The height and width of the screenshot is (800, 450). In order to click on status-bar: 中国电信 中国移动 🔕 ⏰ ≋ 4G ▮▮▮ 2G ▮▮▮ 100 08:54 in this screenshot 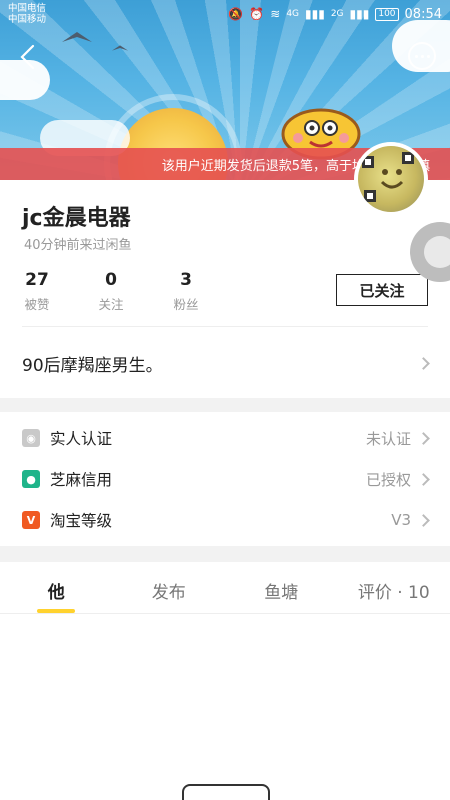, I will do `click(225, 14)`.